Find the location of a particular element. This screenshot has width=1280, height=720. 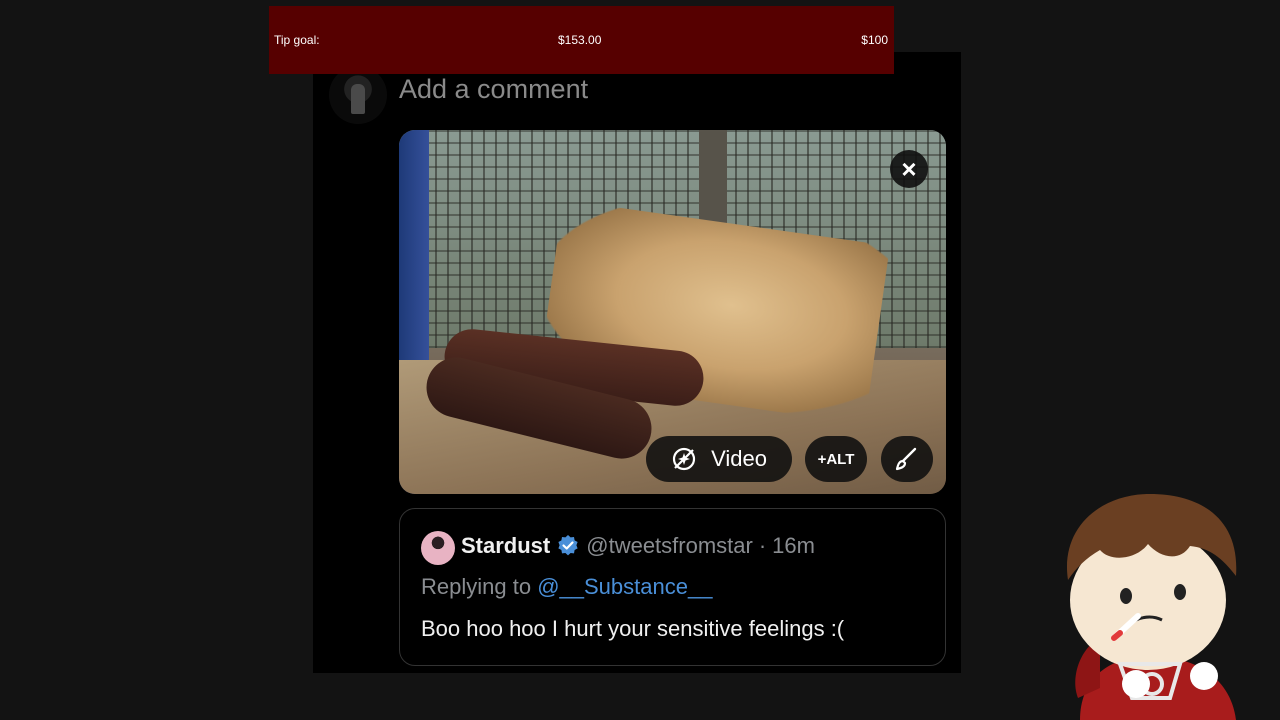

tip-goal-current: $153.00 is located at coordinates (580, 40).